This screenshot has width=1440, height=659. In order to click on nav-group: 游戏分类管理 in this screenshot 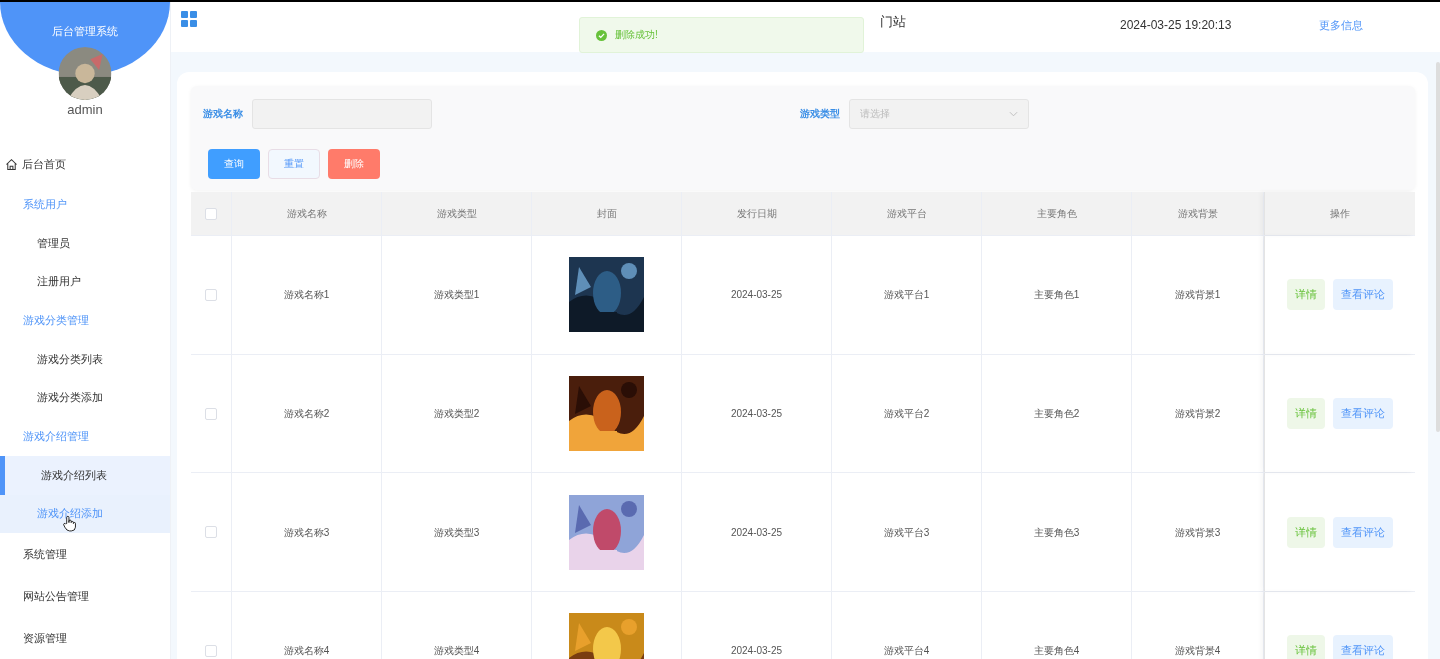, I will do `click(85, 320)`.